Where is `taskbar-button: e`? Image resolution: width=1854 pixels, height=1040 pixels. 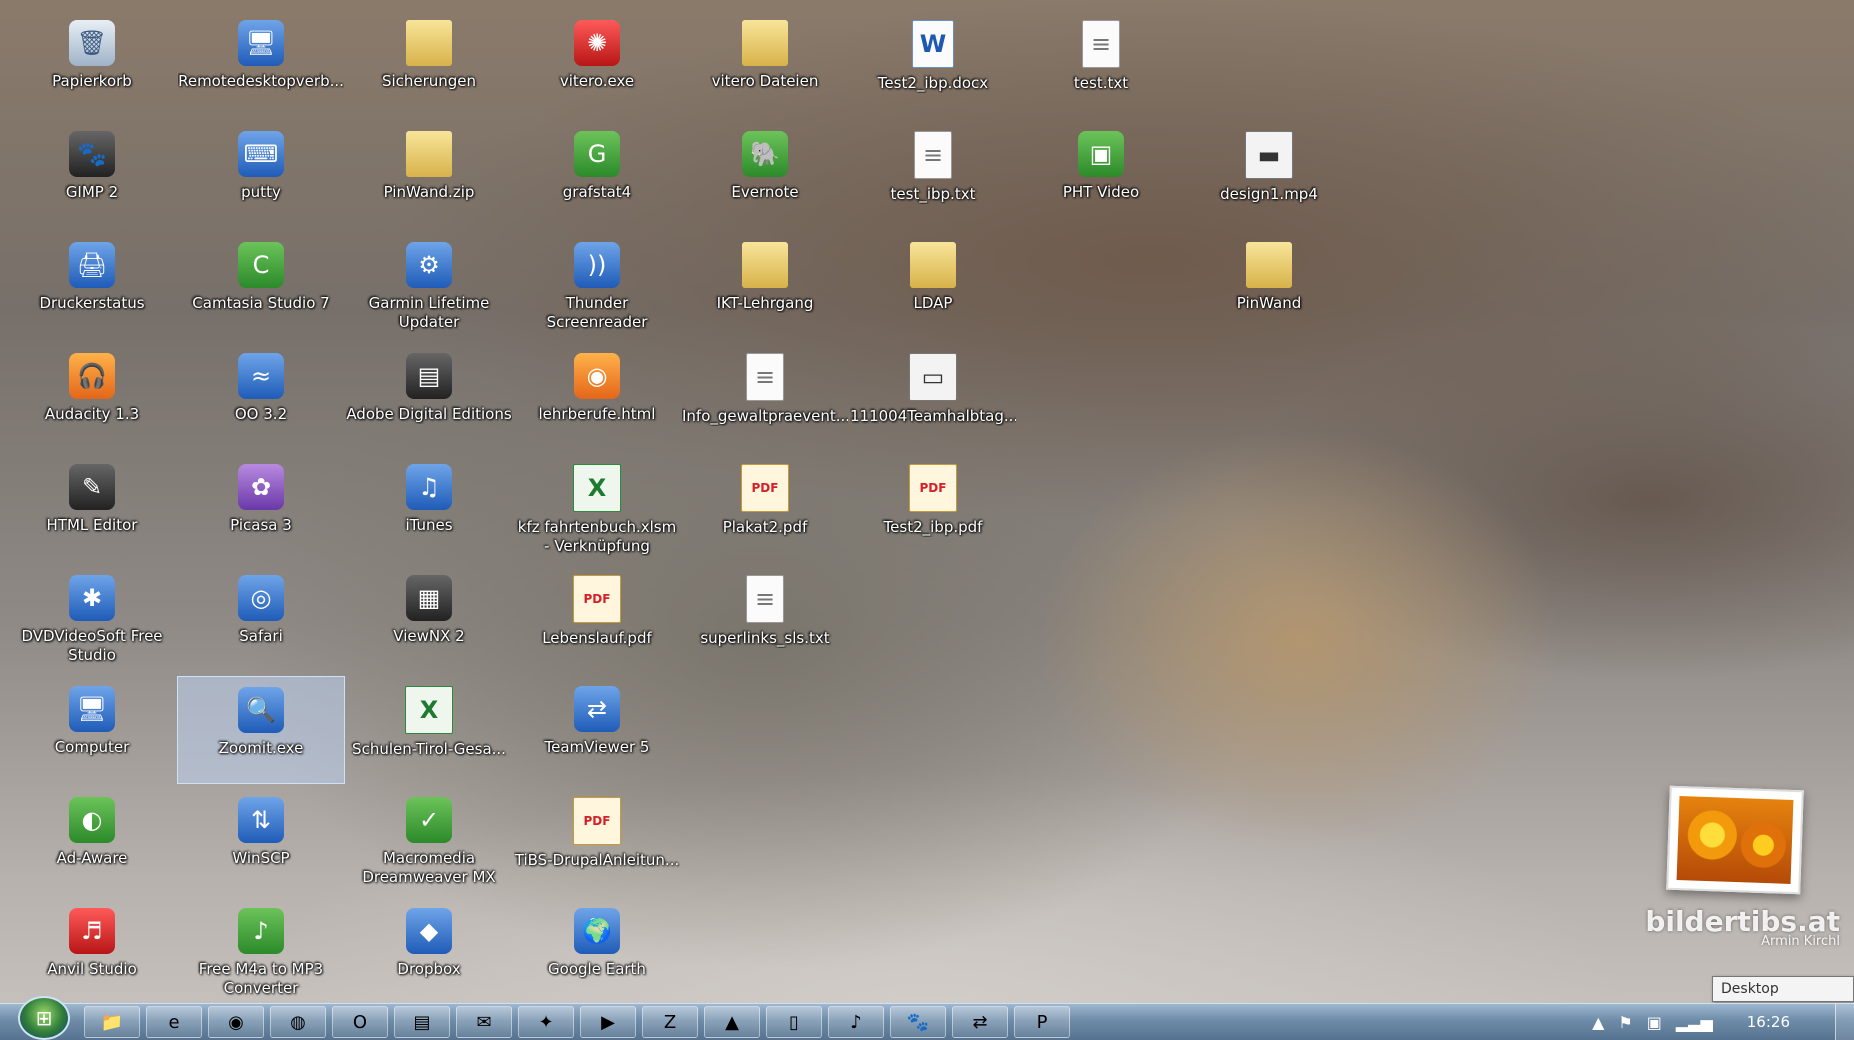
taskbar-button: e is located at coordinates (174, 1022).